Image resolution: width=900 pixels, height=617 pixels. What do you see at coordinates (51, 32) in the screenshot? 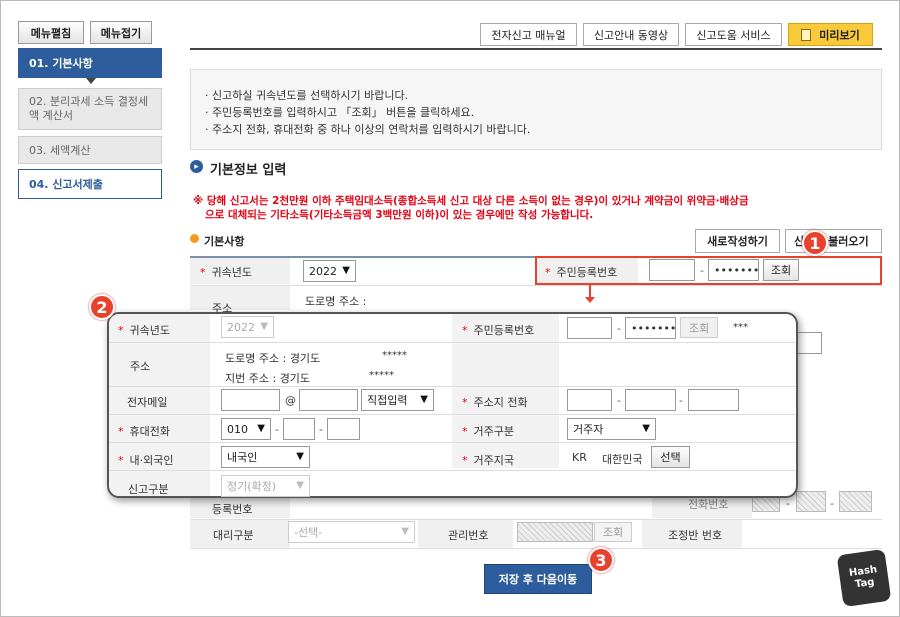
I see `menu-expand-button: 메뉴펼침` at bounding box center [51, 32].